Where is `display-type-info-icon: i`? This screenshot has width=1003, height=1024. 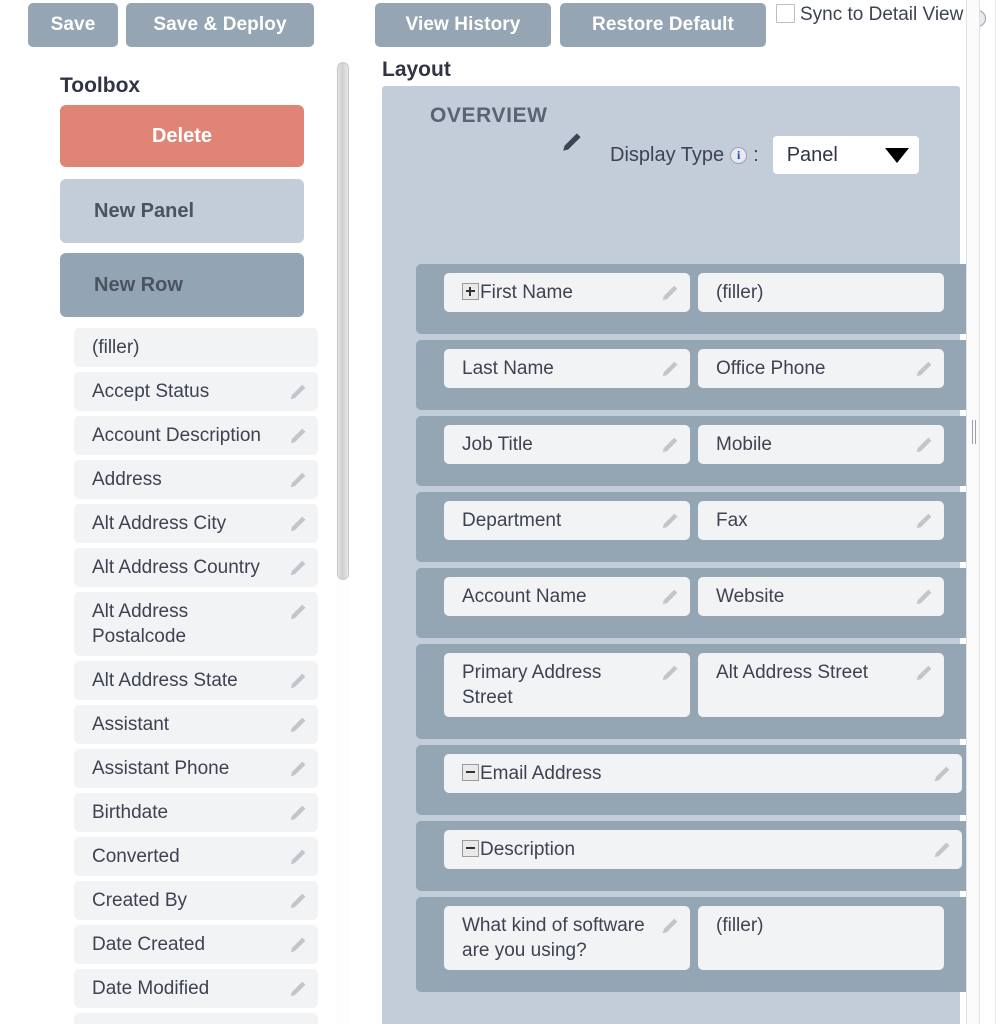 display-type-info-icon: i is located at coordinates (739, 155).